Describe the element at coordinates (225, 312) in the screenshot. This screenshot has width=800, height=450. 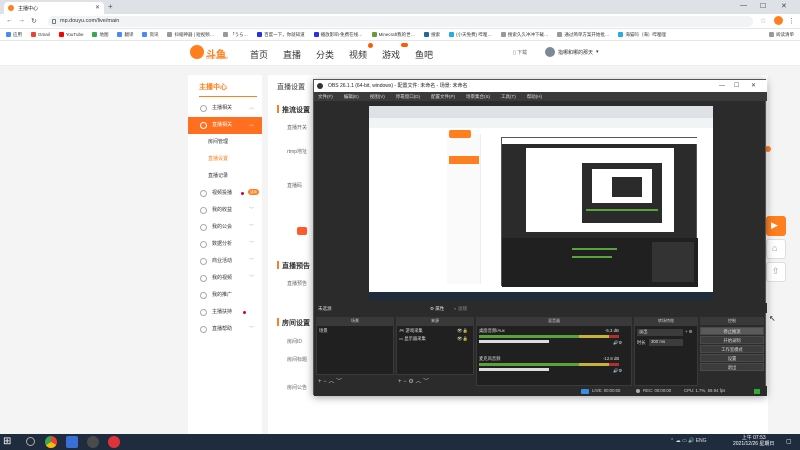
I see `sidebar-item-support: 主播扶持` at that location.